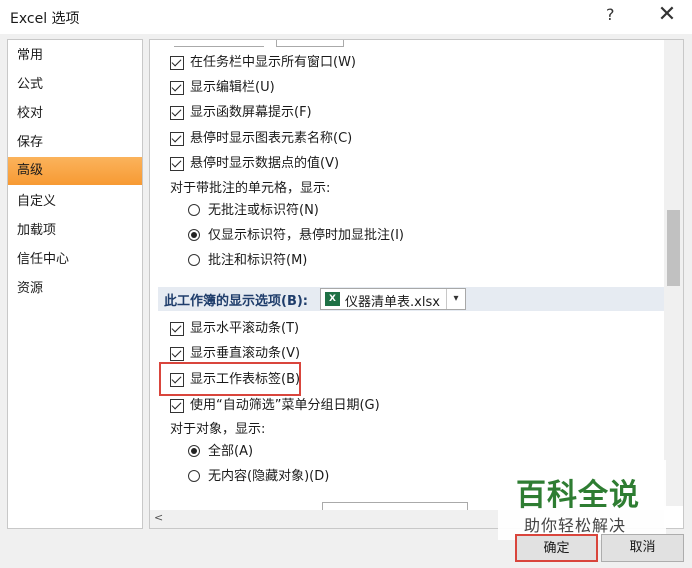 The height and width of the screenshot is (568, 692). I want to click on nav-item-addins: 加载项, so click(75, 231).